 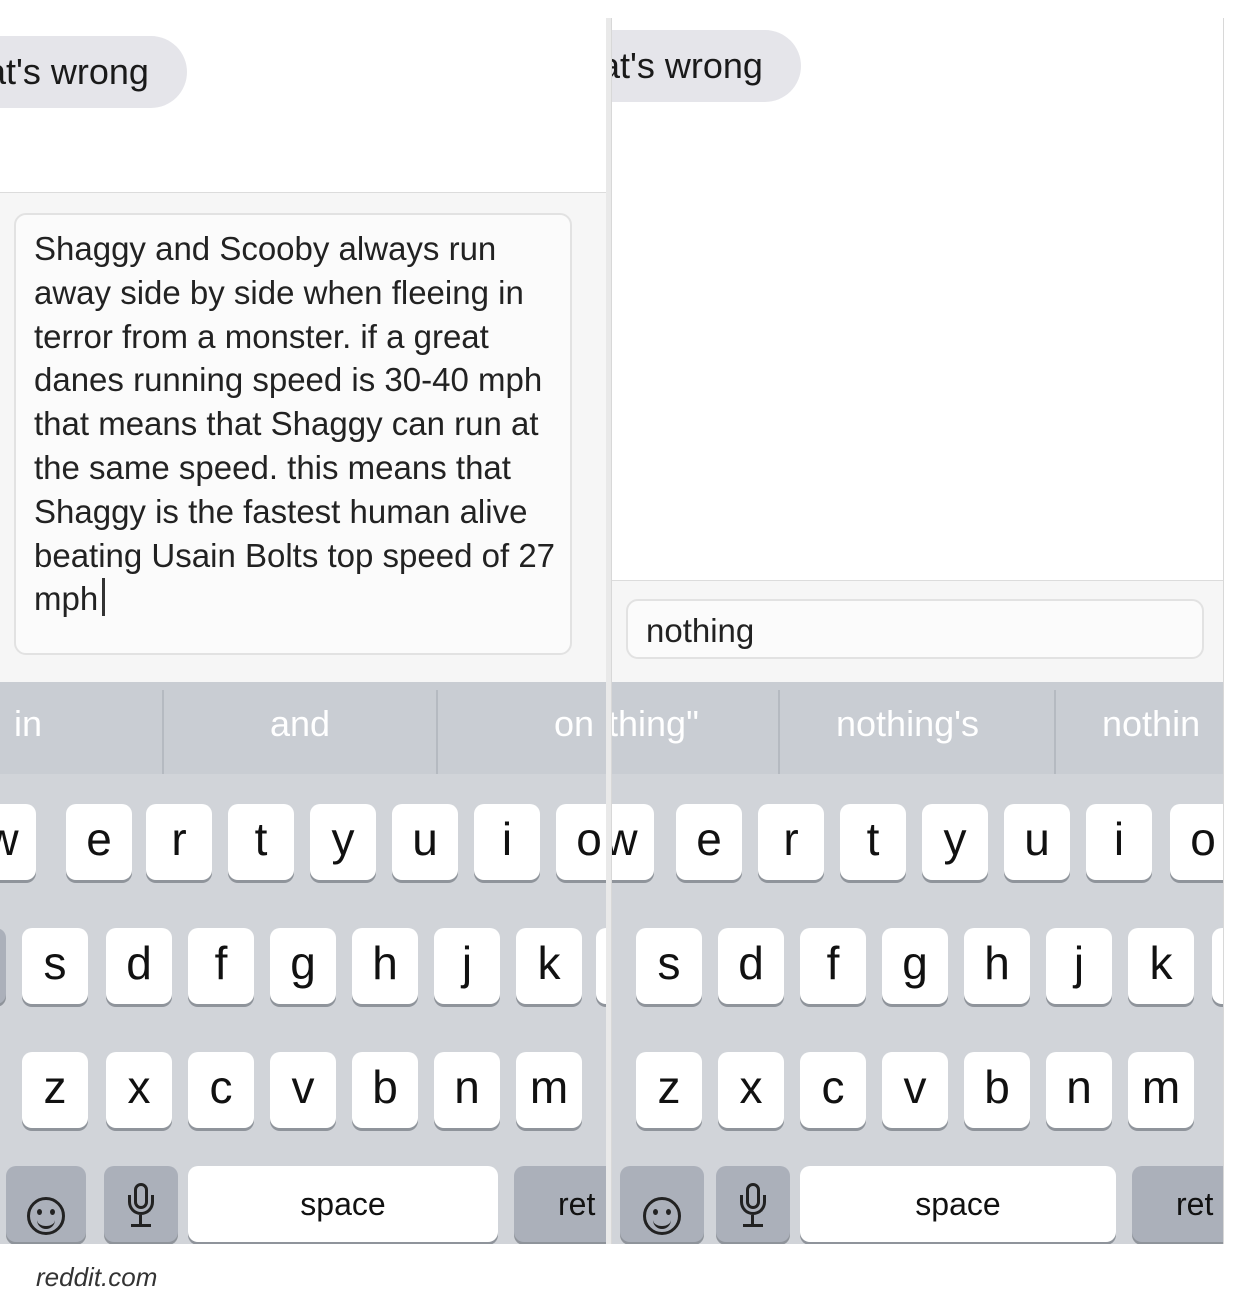 What do you see at coordinates (700, 630) in the screenshot?
I see `message-input-text: nothing` at bounding box center [700, 630].